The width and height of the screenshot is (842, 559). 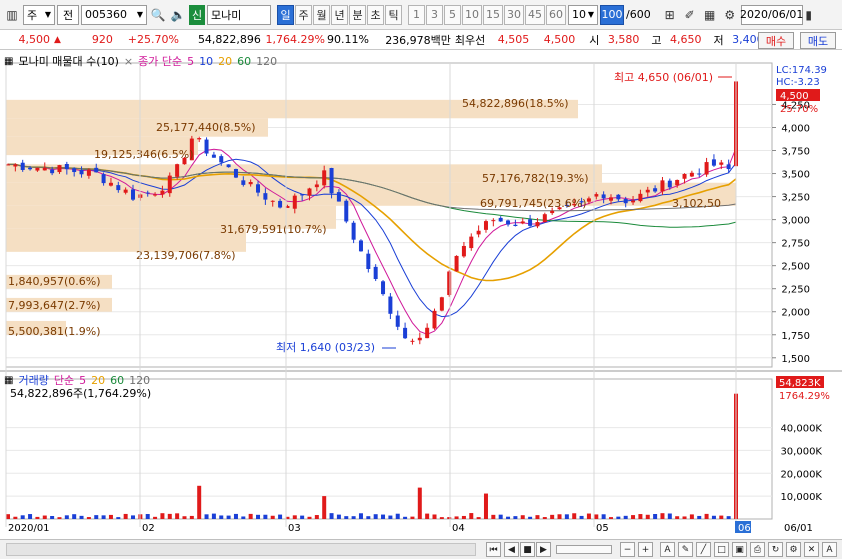 I want to click on period-button-5: 초, so click(x=375, y=14).